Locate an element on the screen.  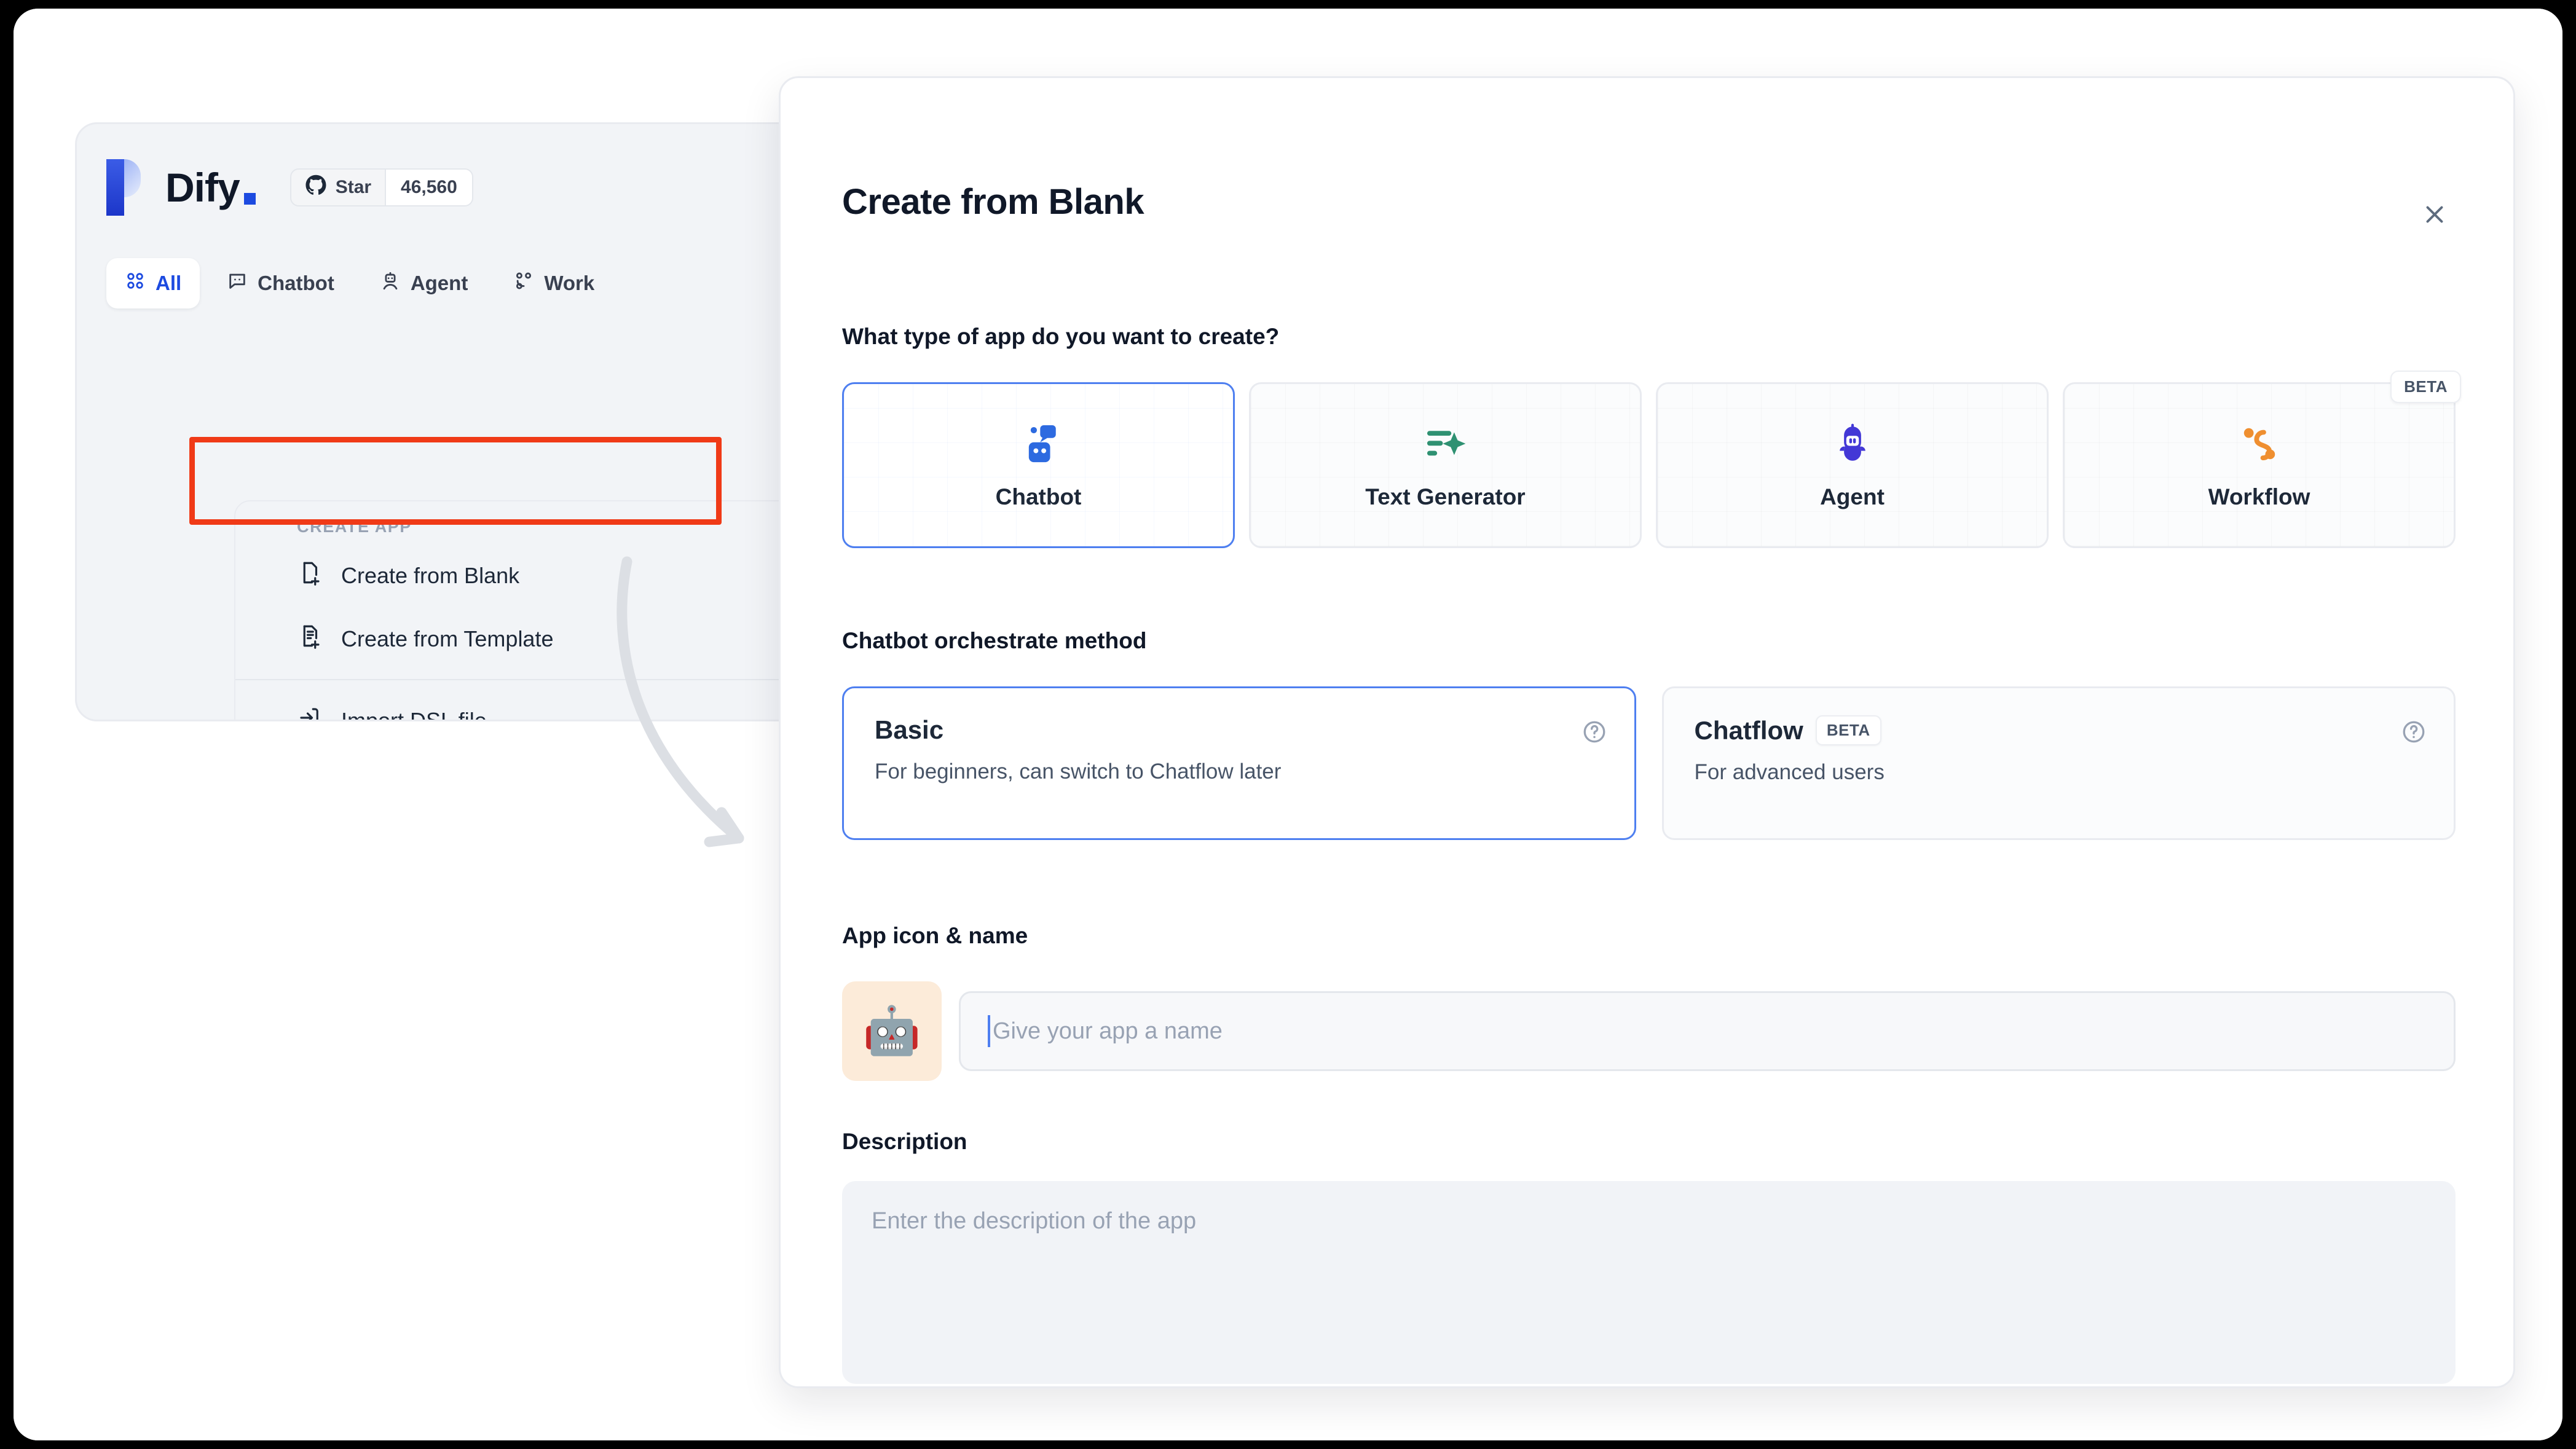
create-app-header: CREATE APP is located at coordinates (355, 526).